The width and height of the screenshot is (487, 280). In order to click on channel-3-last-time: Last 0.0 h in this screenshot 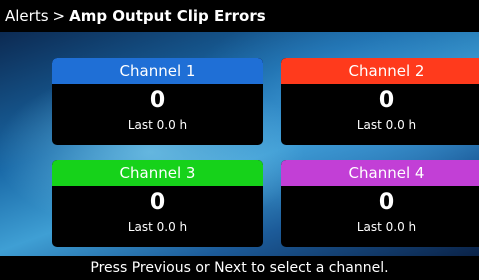, I will do `click(157, 227)`.